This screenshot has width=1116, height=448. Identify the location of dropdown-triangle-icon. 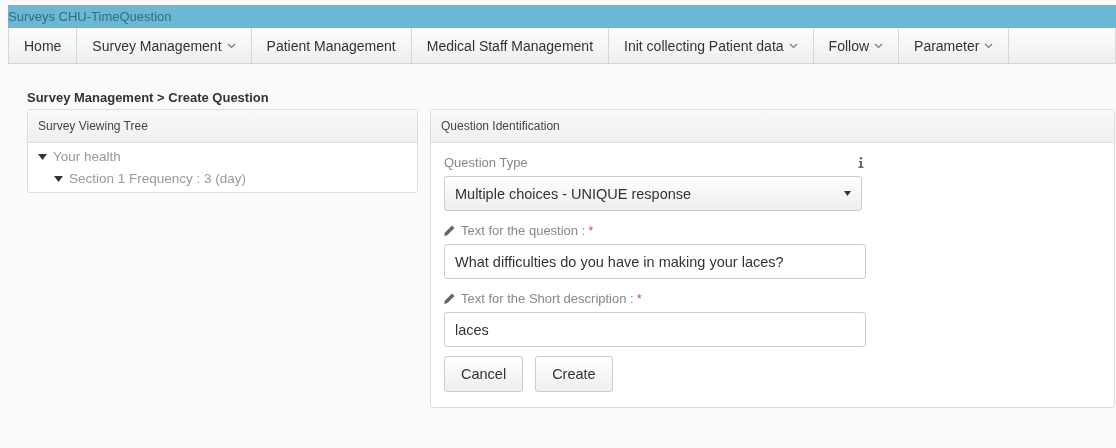
(847, 193).